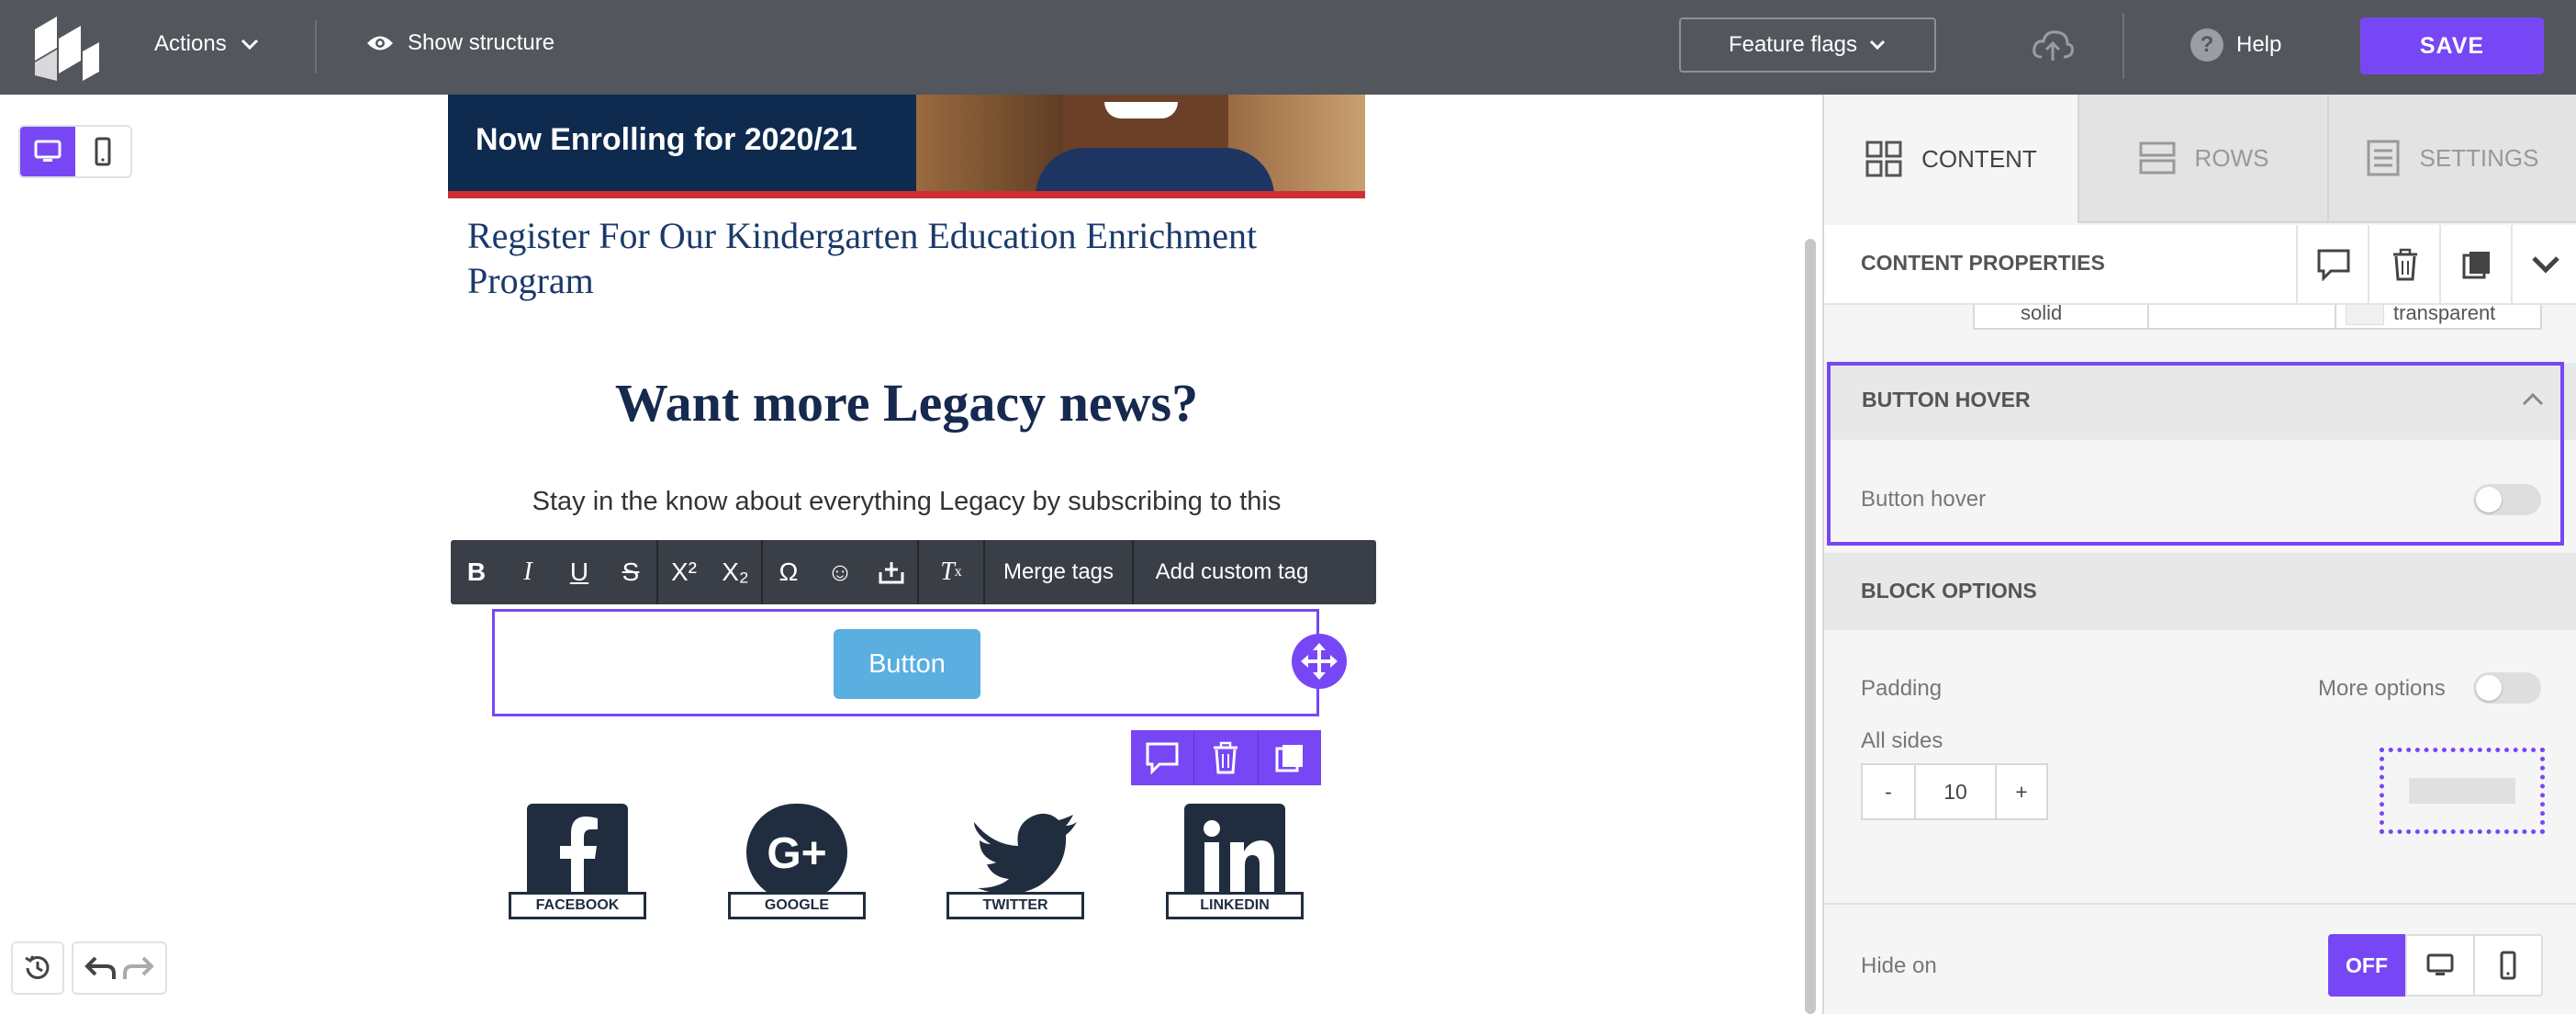 This screenshot has width=2576, height=1014. What do you see at coordinates (577, 852) in the screenshot?
I see `facebook-icon` at bounding box center [577, 852].